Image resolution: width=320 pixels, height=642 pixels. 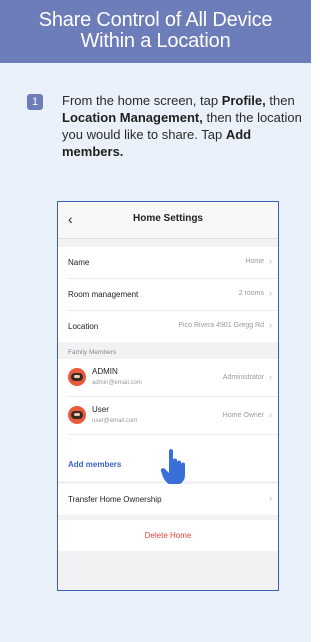 I want to click on member-row-user: User user@email.com Home Owner ›, so click(x=168, y=415).